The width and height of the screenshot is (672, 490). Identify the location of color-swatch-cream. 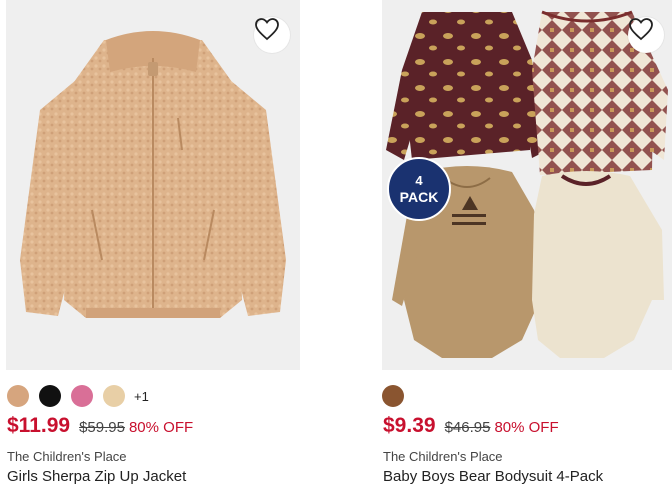
(114, 396).